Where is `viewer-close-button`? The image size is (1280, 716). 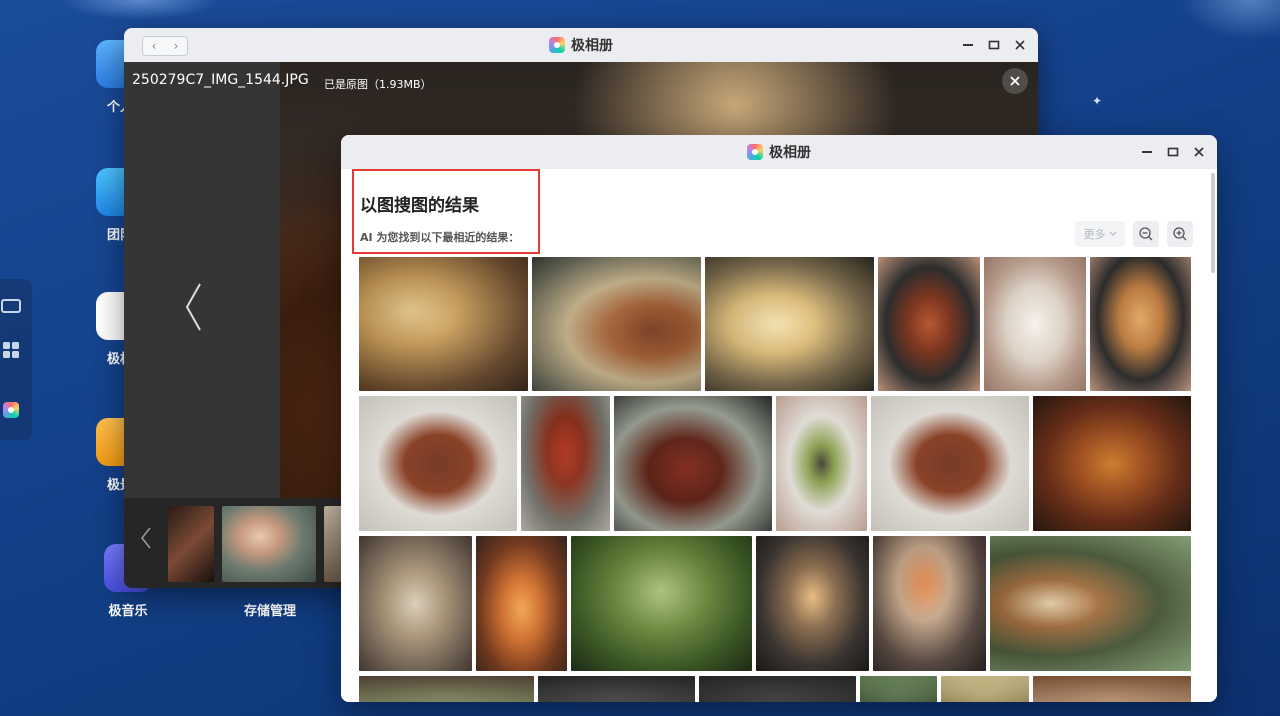 viewer-close-button is located at coordinates (1015, 81).